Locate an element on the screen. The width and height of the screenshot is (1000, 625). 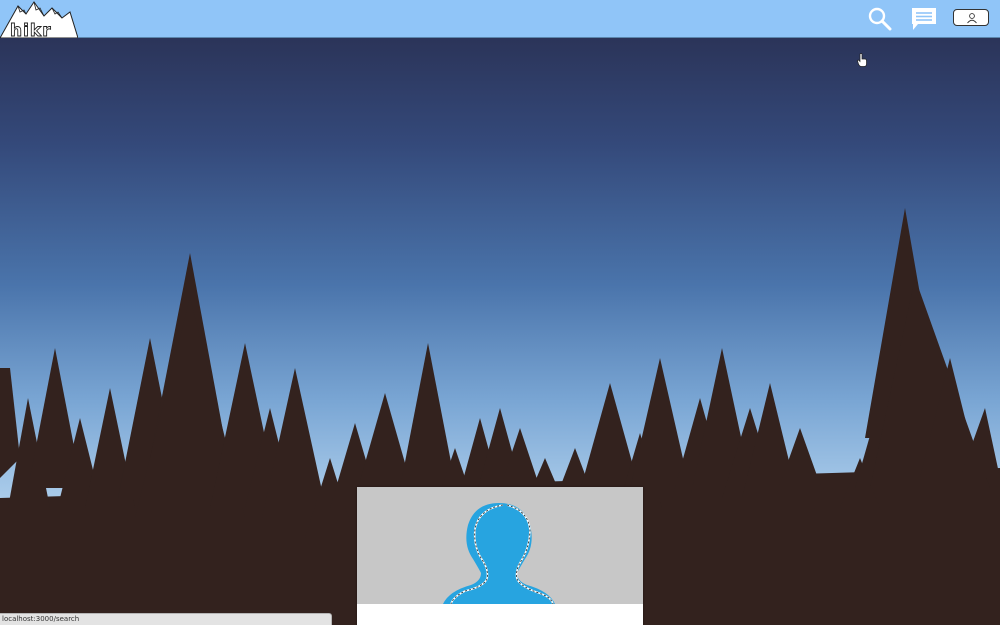
message-icon is located at coordinates (924, 19).